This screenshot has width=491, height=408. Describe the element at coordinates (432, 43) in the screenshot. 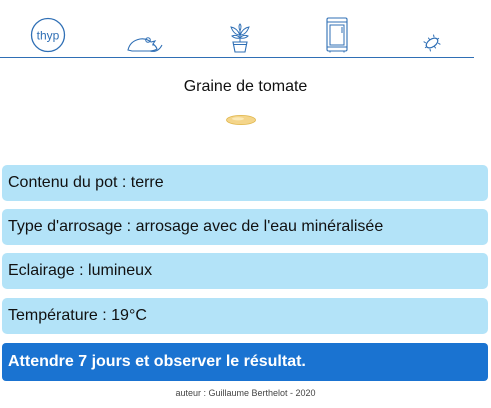

I see `bacteria-icon` at that location.